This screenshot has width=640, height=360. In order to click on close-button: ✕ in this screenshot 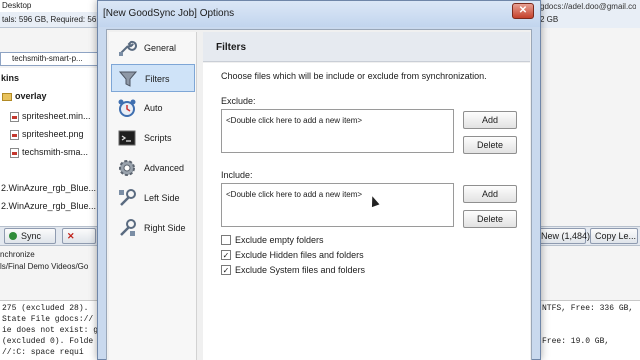, I will do `click(523, 11)`.